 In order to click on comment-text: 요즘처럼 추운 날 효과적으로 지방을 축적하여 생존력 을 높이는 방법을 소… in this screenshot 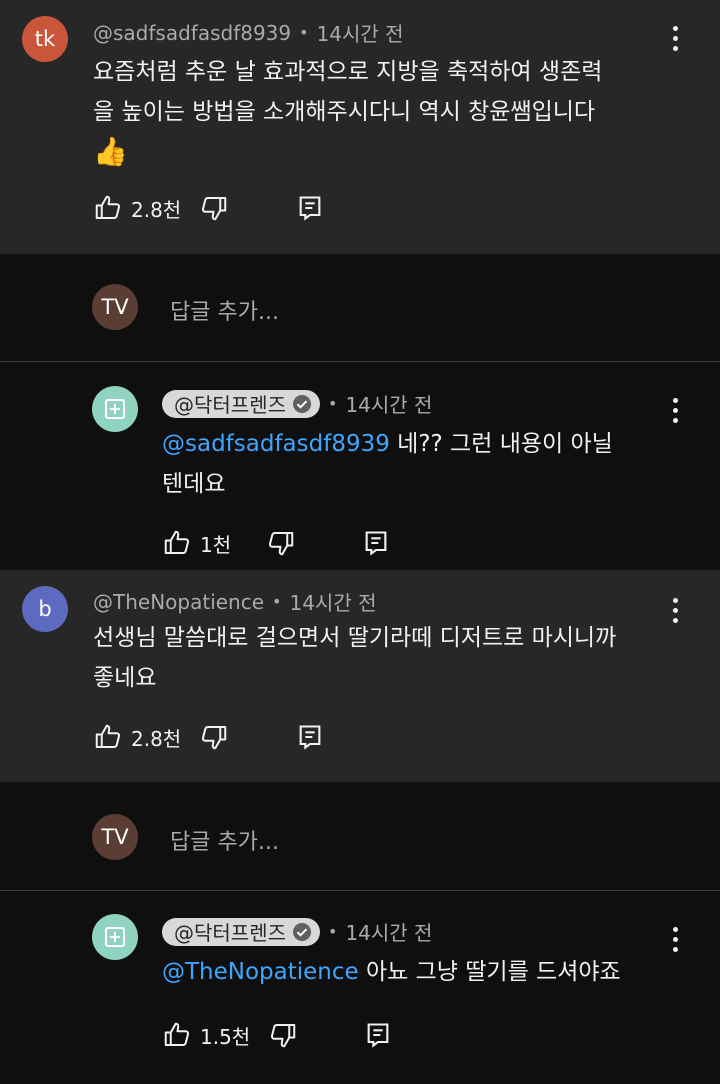, I will do `click(347, 112)`.